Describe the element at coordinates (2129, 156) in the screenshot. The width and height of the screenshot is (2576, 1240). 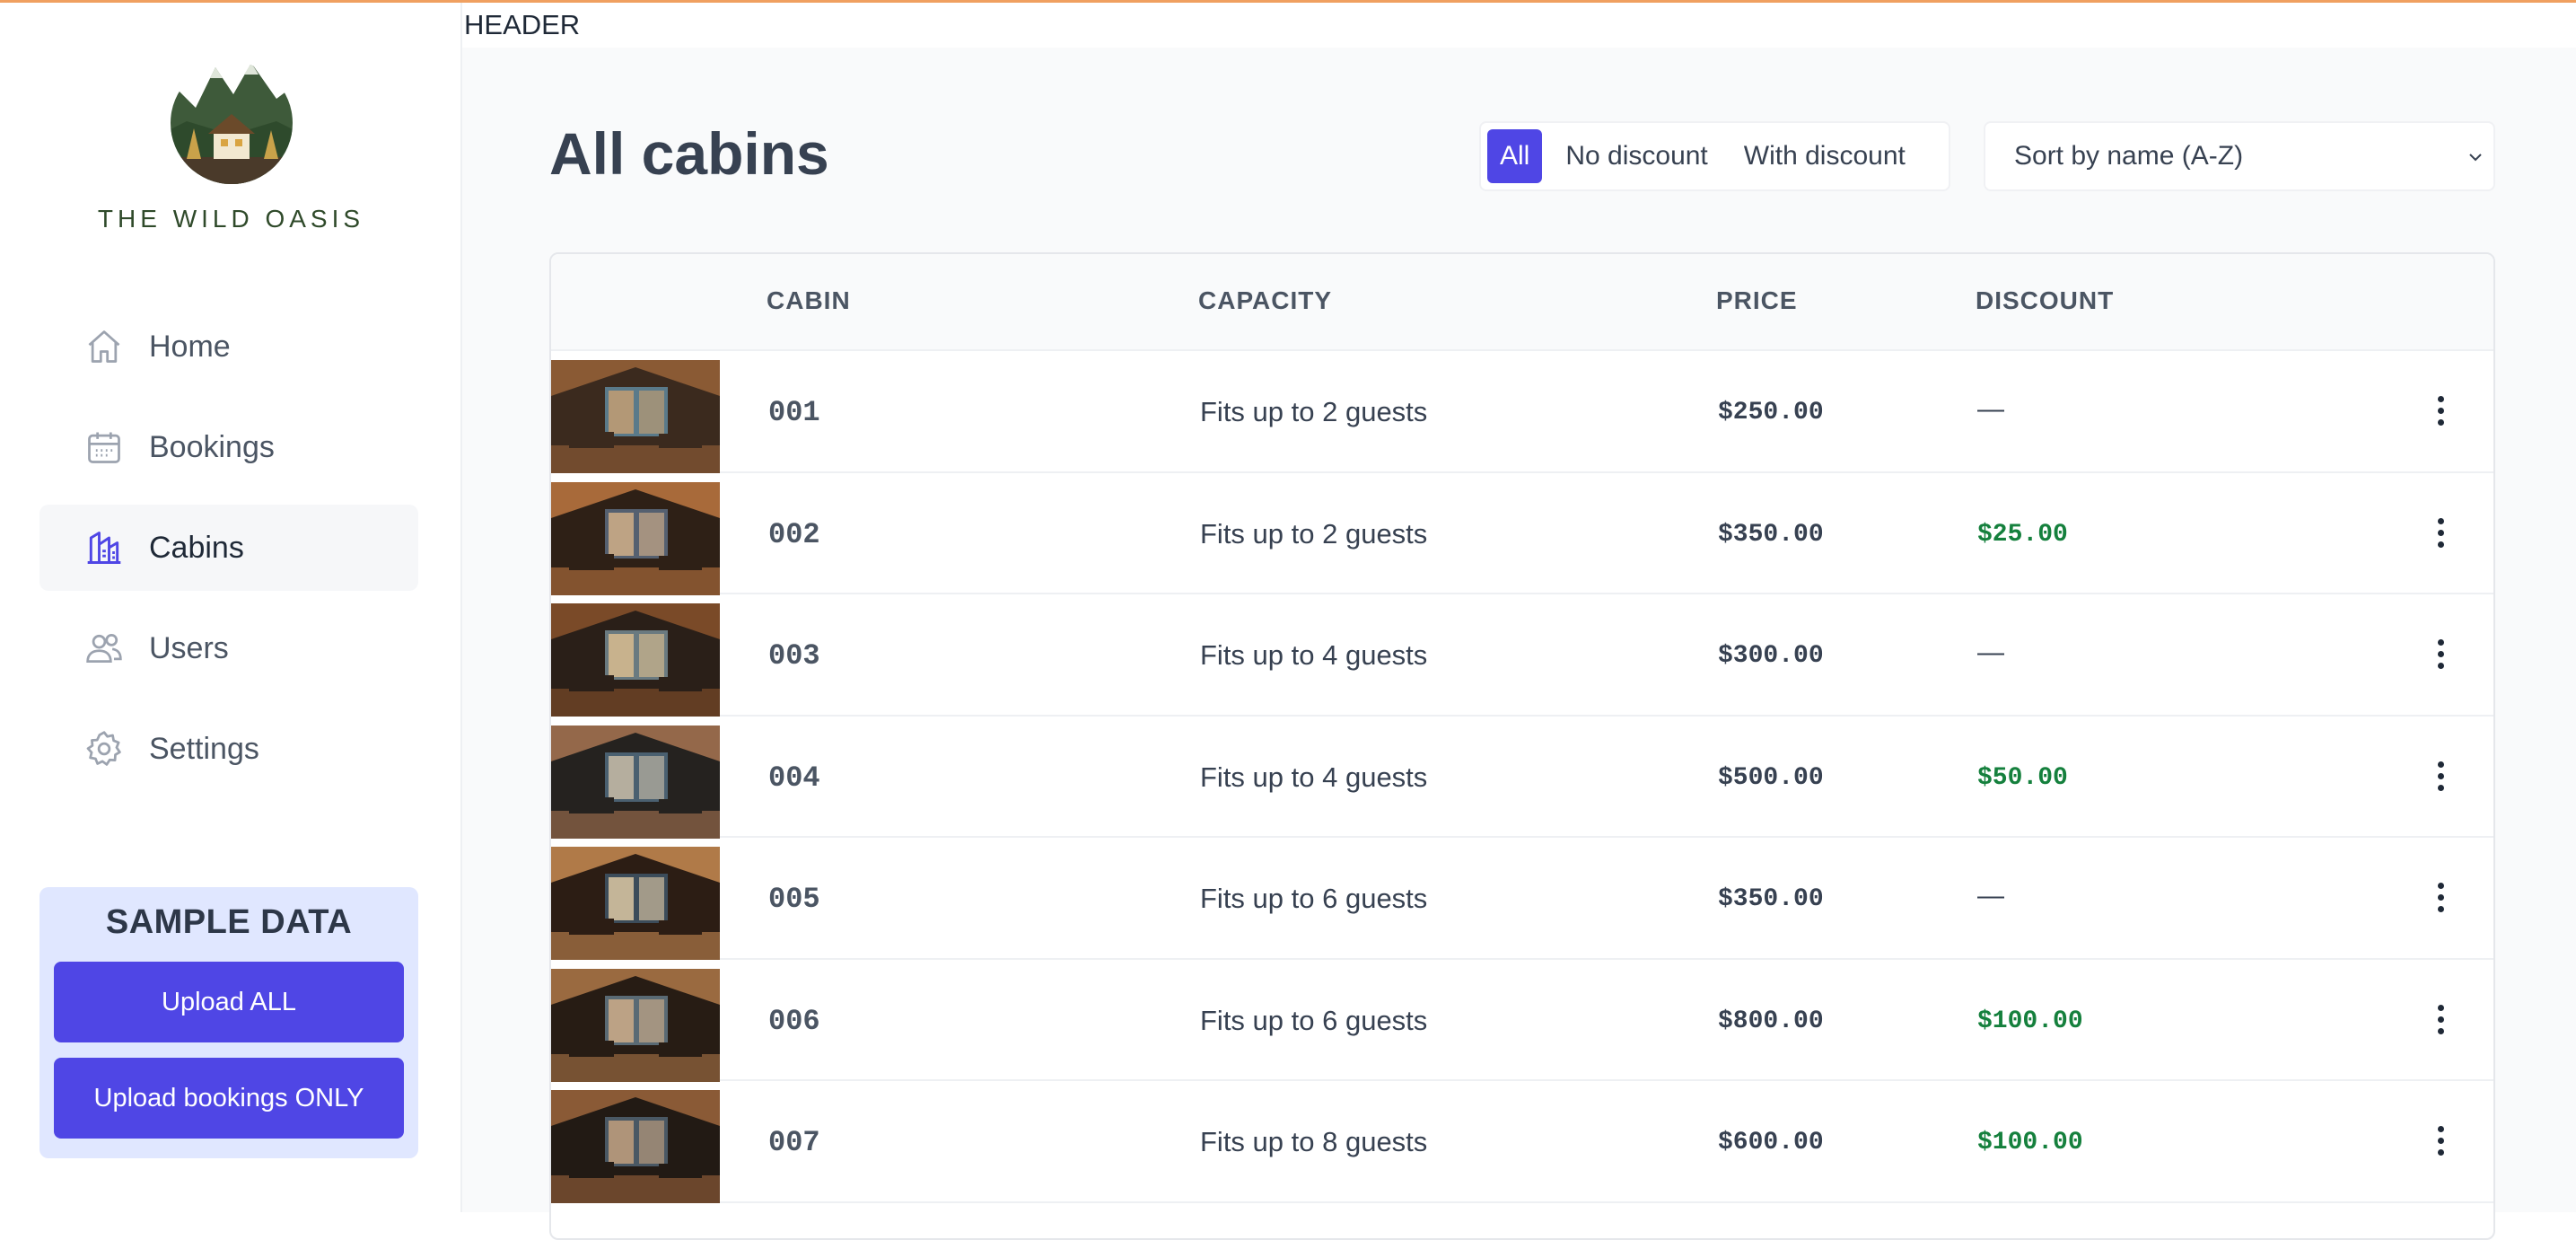
I see `sort-selected-value: Sort by name (A-Z)` at that location.